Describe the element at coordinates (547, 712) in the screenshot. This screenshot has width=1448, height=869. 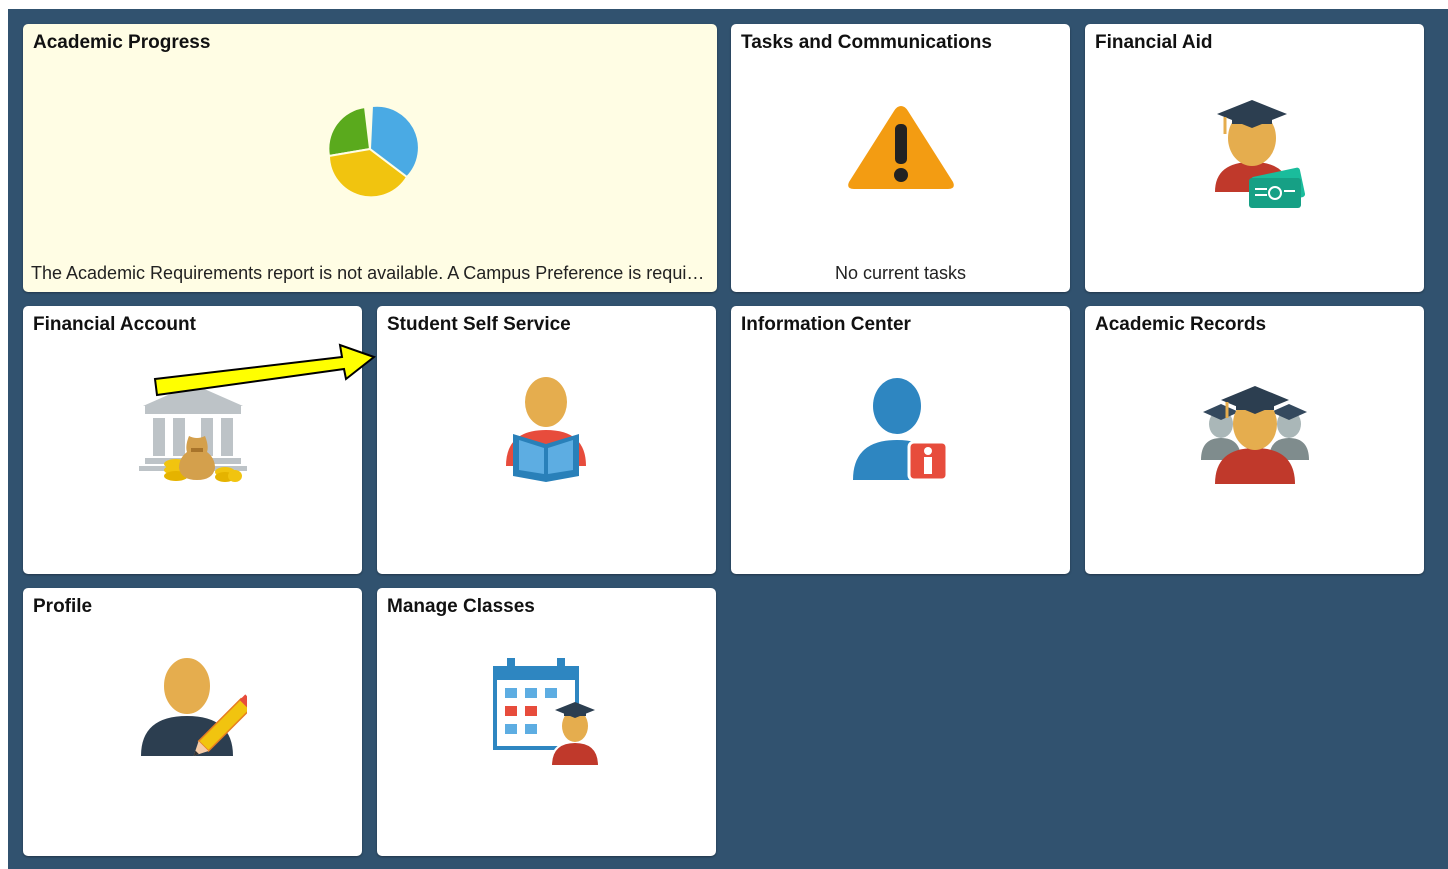
I see `calendar-graduate-icon` at that location.